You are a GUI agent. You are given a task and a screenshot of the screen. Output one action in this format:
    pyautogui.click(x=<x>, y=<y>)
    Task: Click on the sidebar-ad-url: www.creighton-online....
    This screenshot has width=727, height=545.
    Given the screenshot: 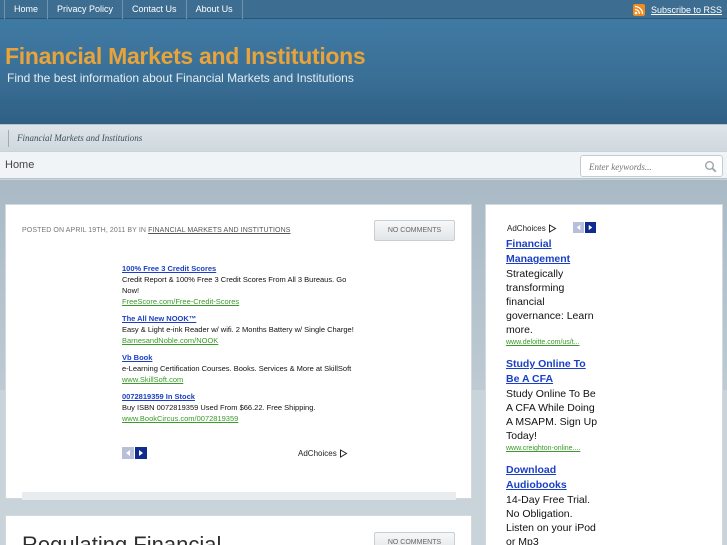 What is the action you would take?
    pyautogui.click(x=552, y=449)
    